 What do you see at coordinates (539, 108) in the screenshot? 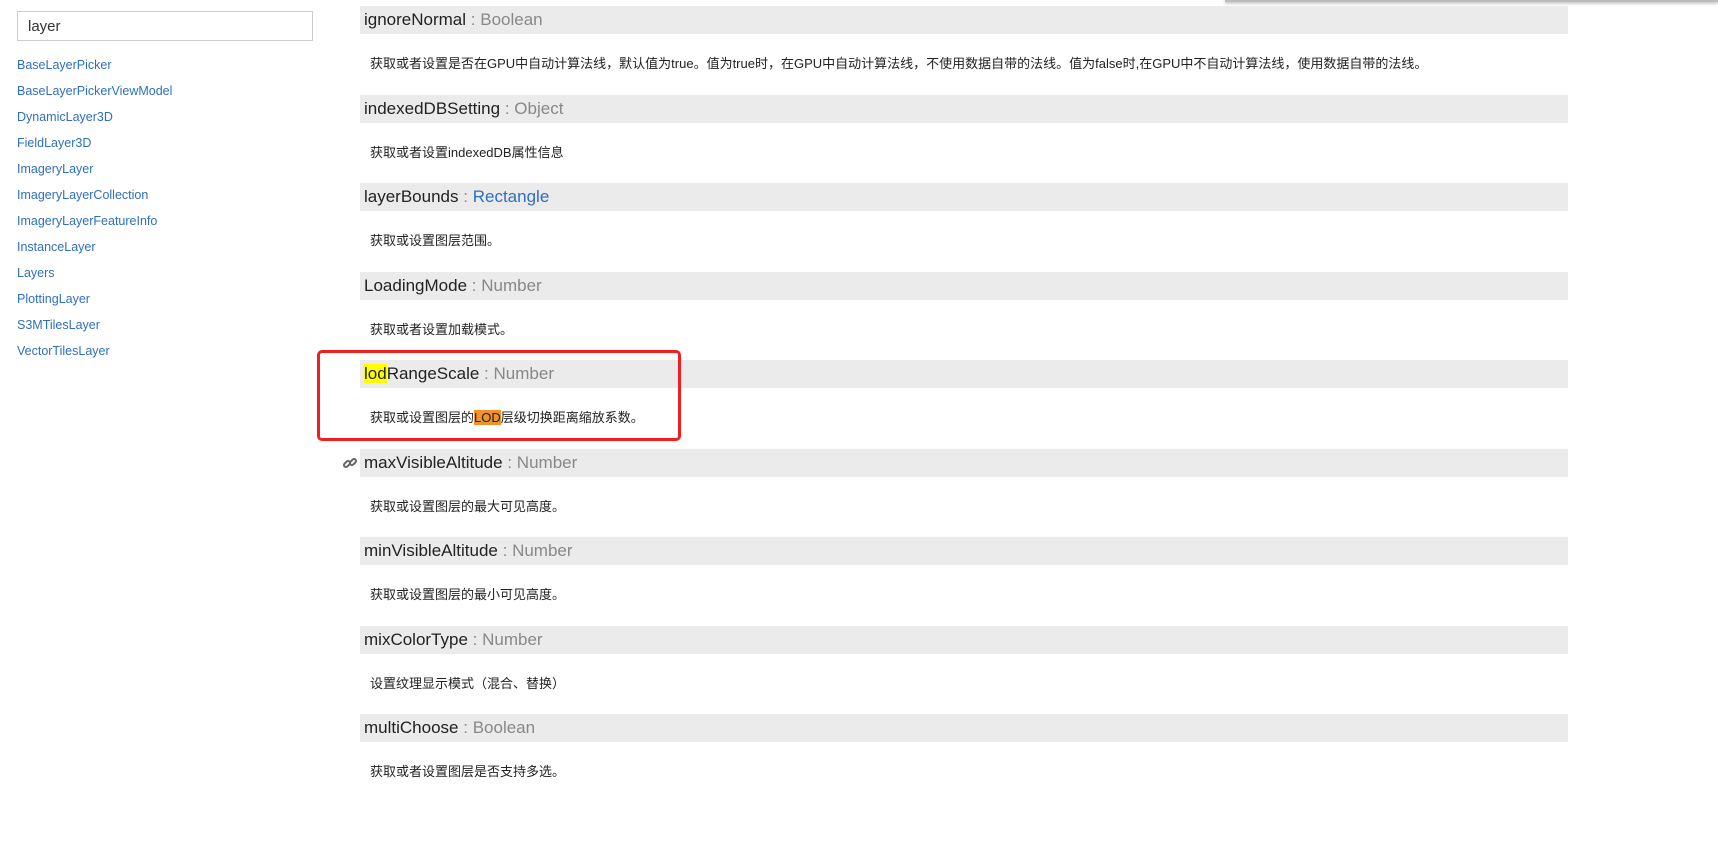
I see `member-type: Object` at bounding box center [539, 108].